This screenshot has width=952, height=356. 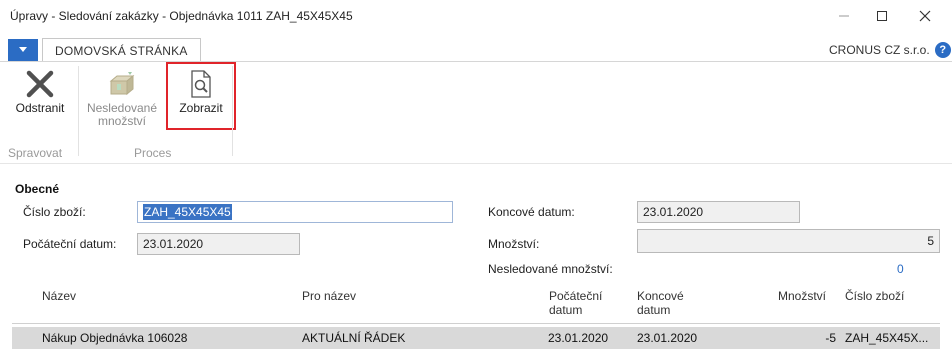 What do you see at coordinates (900, 269) in the screenshot?
I see `untracked-qty-value: 0` at bounding box center [900, 269].